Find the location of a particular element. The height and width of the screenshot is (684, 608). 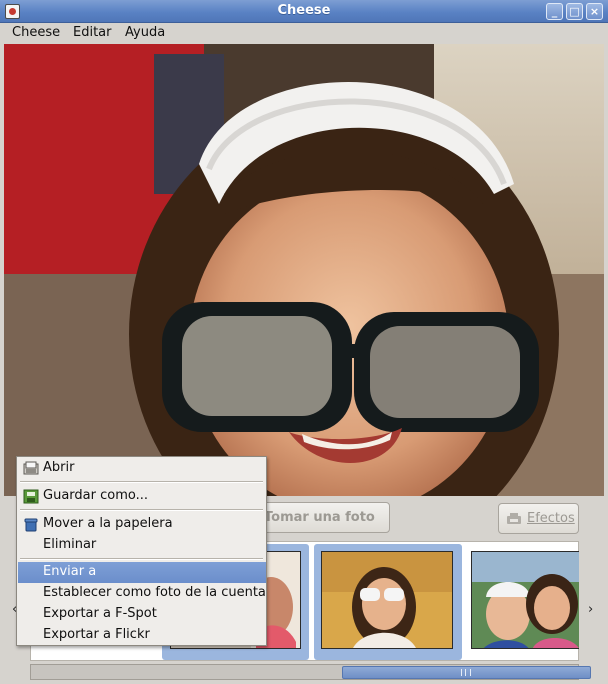

menu-item-exportar-fspot: Exportar a F-Spot is located at coordinates (142, 614).